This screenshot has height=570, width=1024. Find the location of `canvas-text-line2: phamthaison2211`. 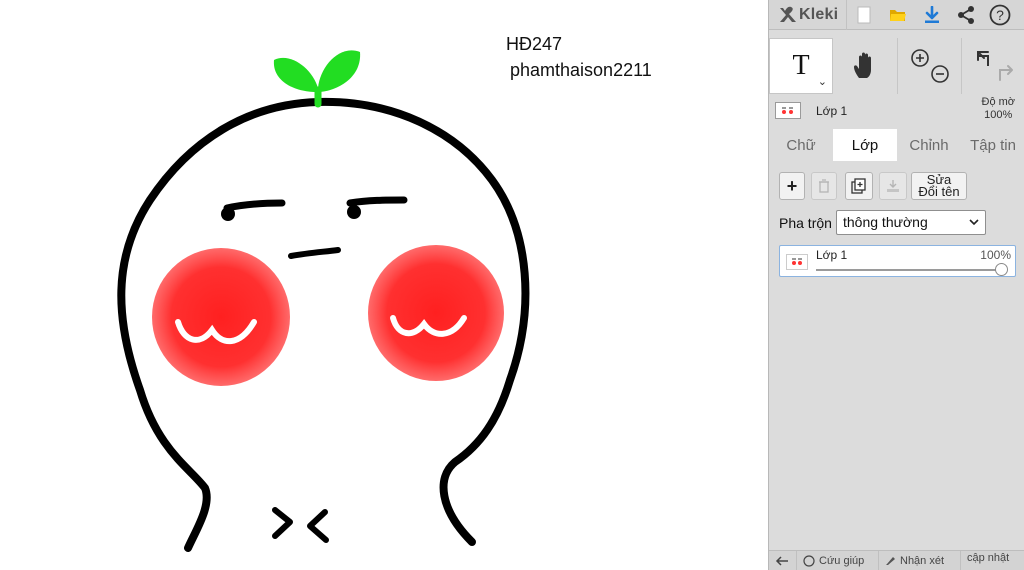

canvas-text-line2: phamthaison2211 is located at coordinates (581, 70).